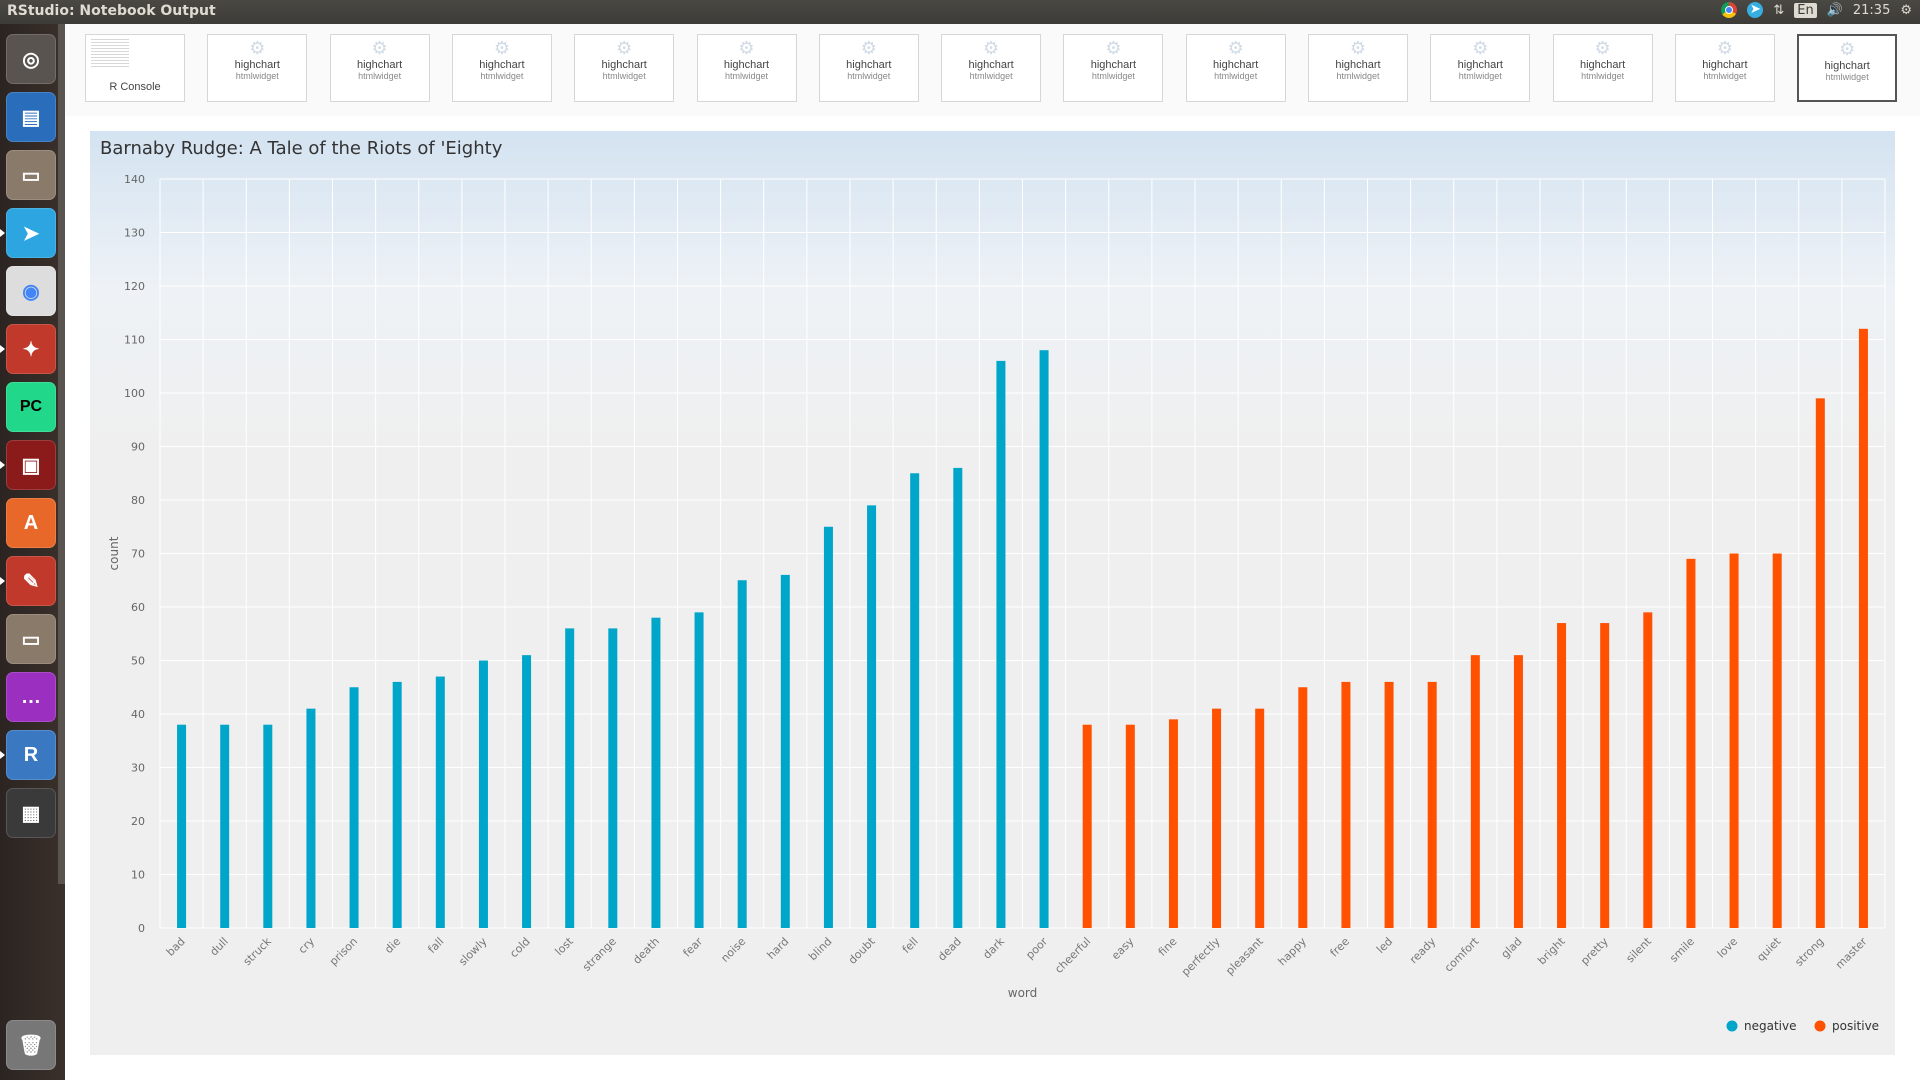  What do you see at coordinates (258, 951) in the screenshot?
I see `x-tick-label: struck` at bounding box center [258, 951].